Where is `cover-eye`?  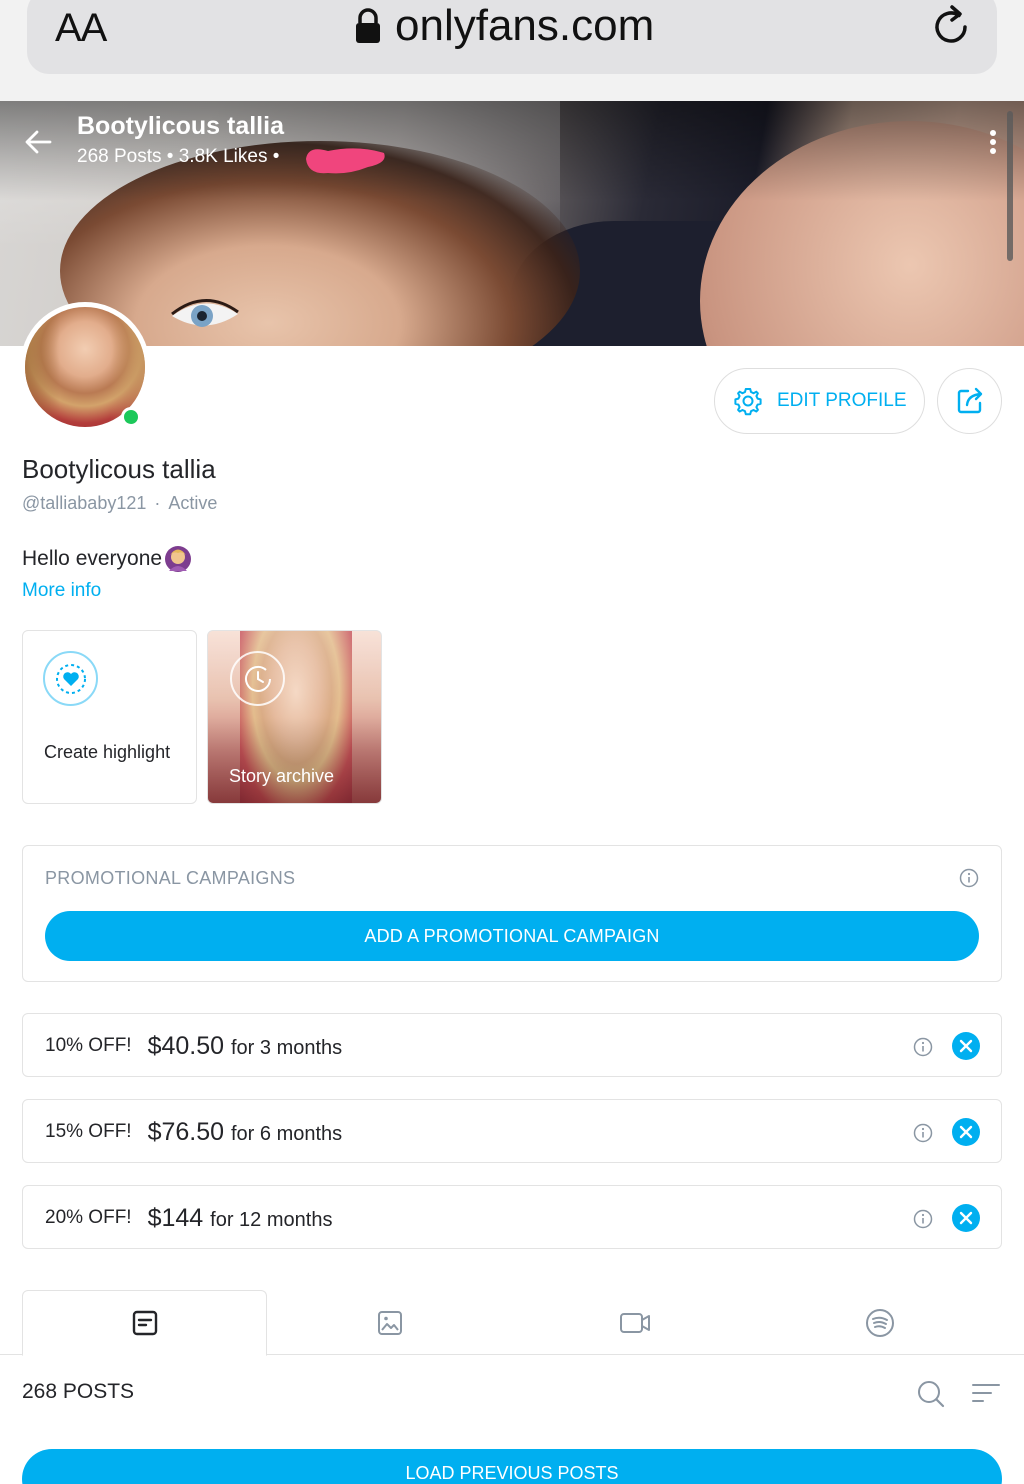
cover-eye is located at coordinates (205, 313).